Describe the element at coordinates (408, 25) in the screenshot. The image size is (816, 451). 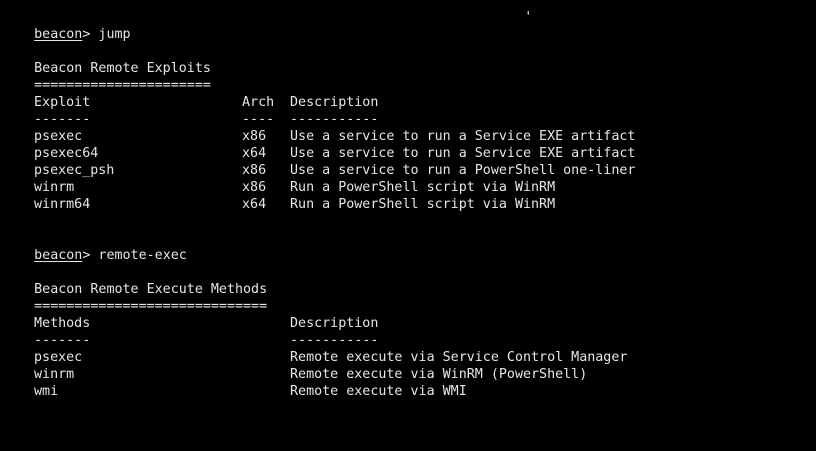
I see `command-line-jump: beacon> jump` at that location.